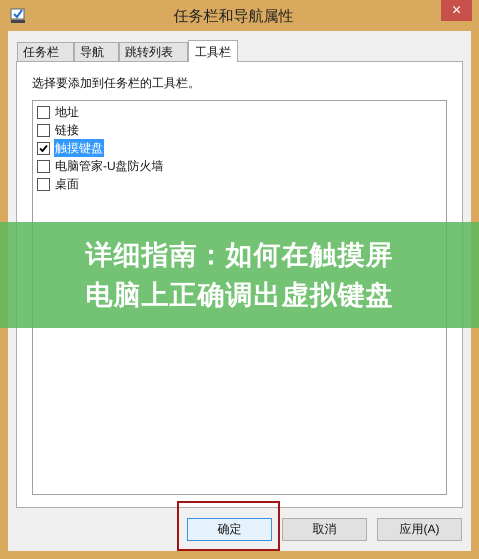 The width and height of the screenshot is (479, 559). What do you see at coordinates (96, 51) in the screenshot?
I see `tab: 导航` at bounding box center [96, 51].